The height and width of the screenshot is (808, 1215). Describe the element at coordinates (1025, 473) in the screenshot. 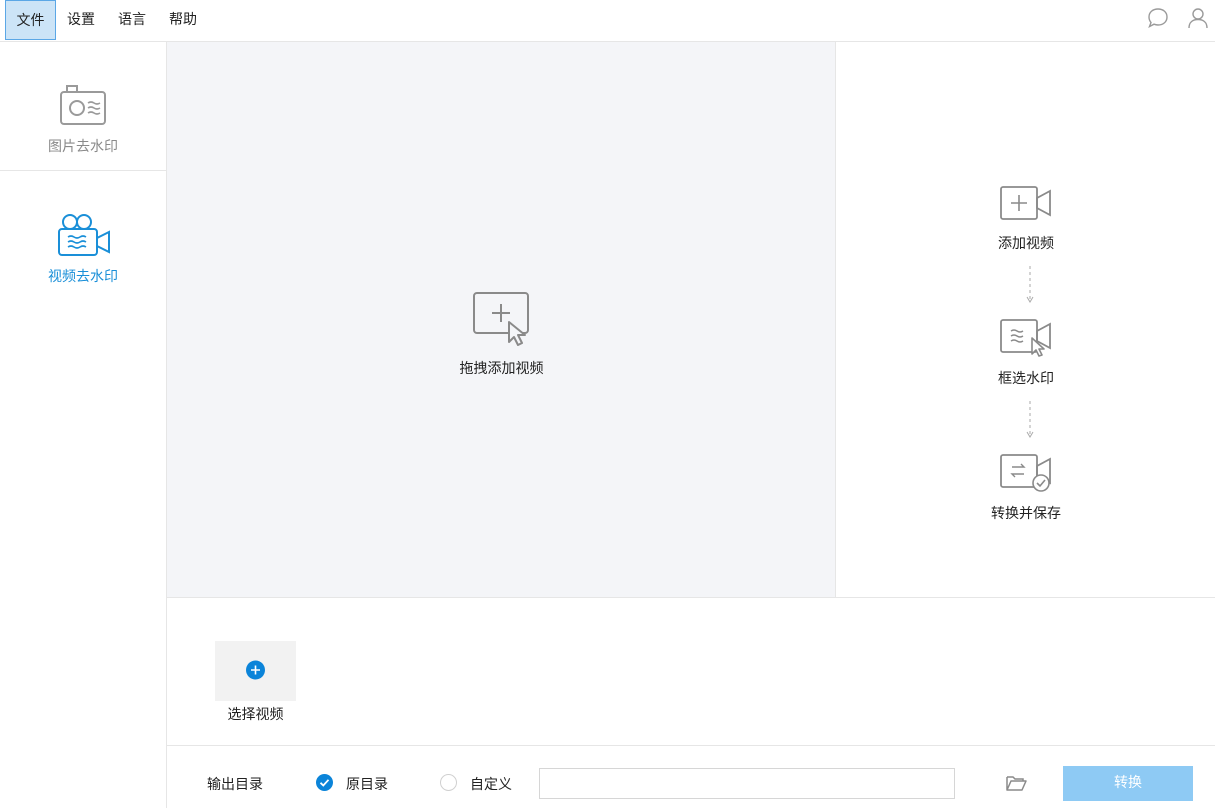

I see `convert-save-icon` at that location.